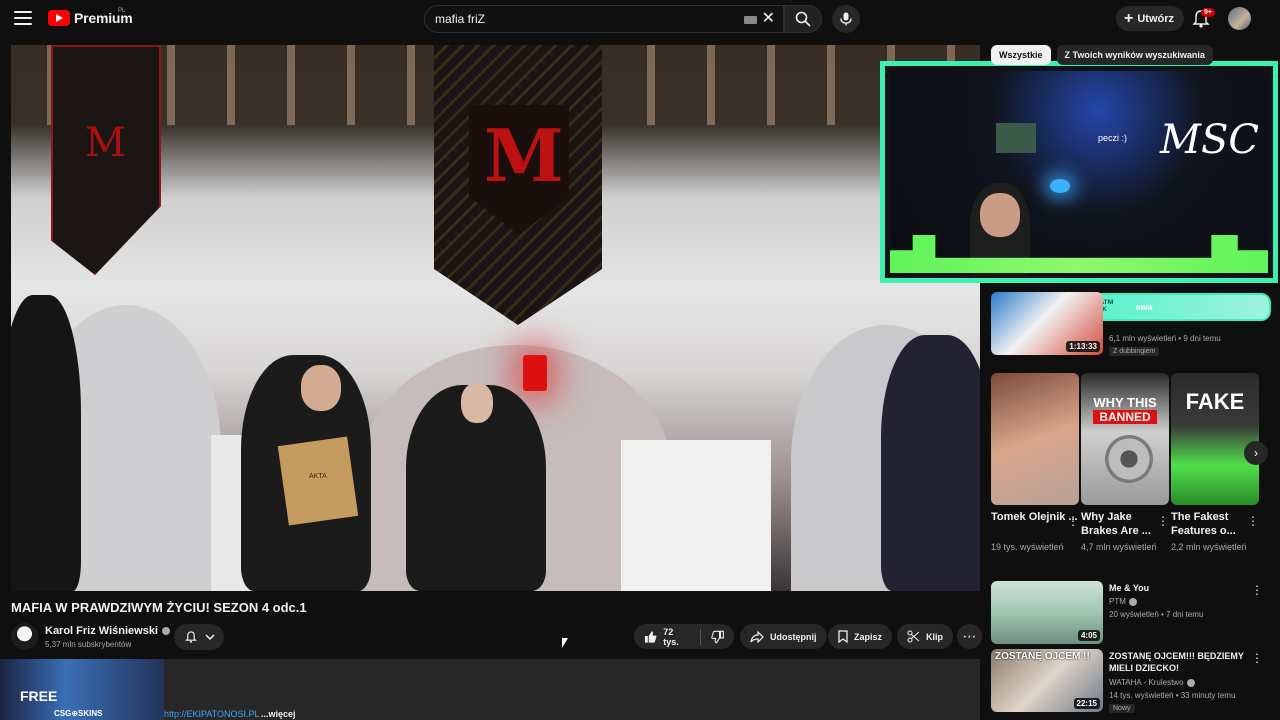 The width and height of the screenshot is (1280, 720). Describe the element at coordinates (24, 636) in the screenshot. I see `channel-avatar` at that location.